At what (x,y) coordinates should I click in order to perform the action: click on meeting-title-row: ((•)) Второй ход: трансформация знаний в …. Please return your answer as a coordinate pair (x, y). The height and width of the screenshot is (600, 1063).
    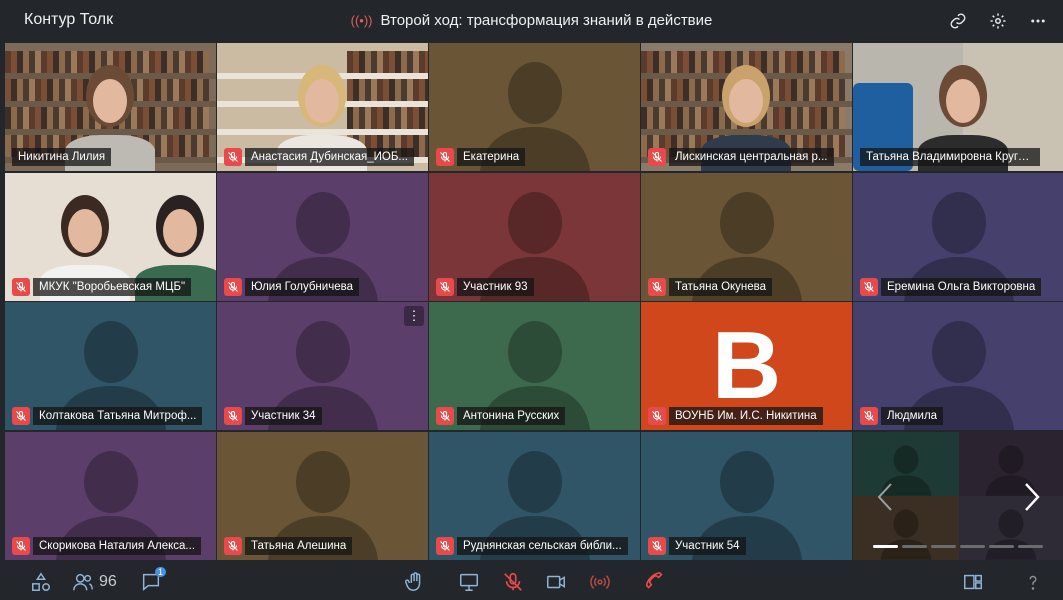
    Looking at the image, I should click on (531, 20).